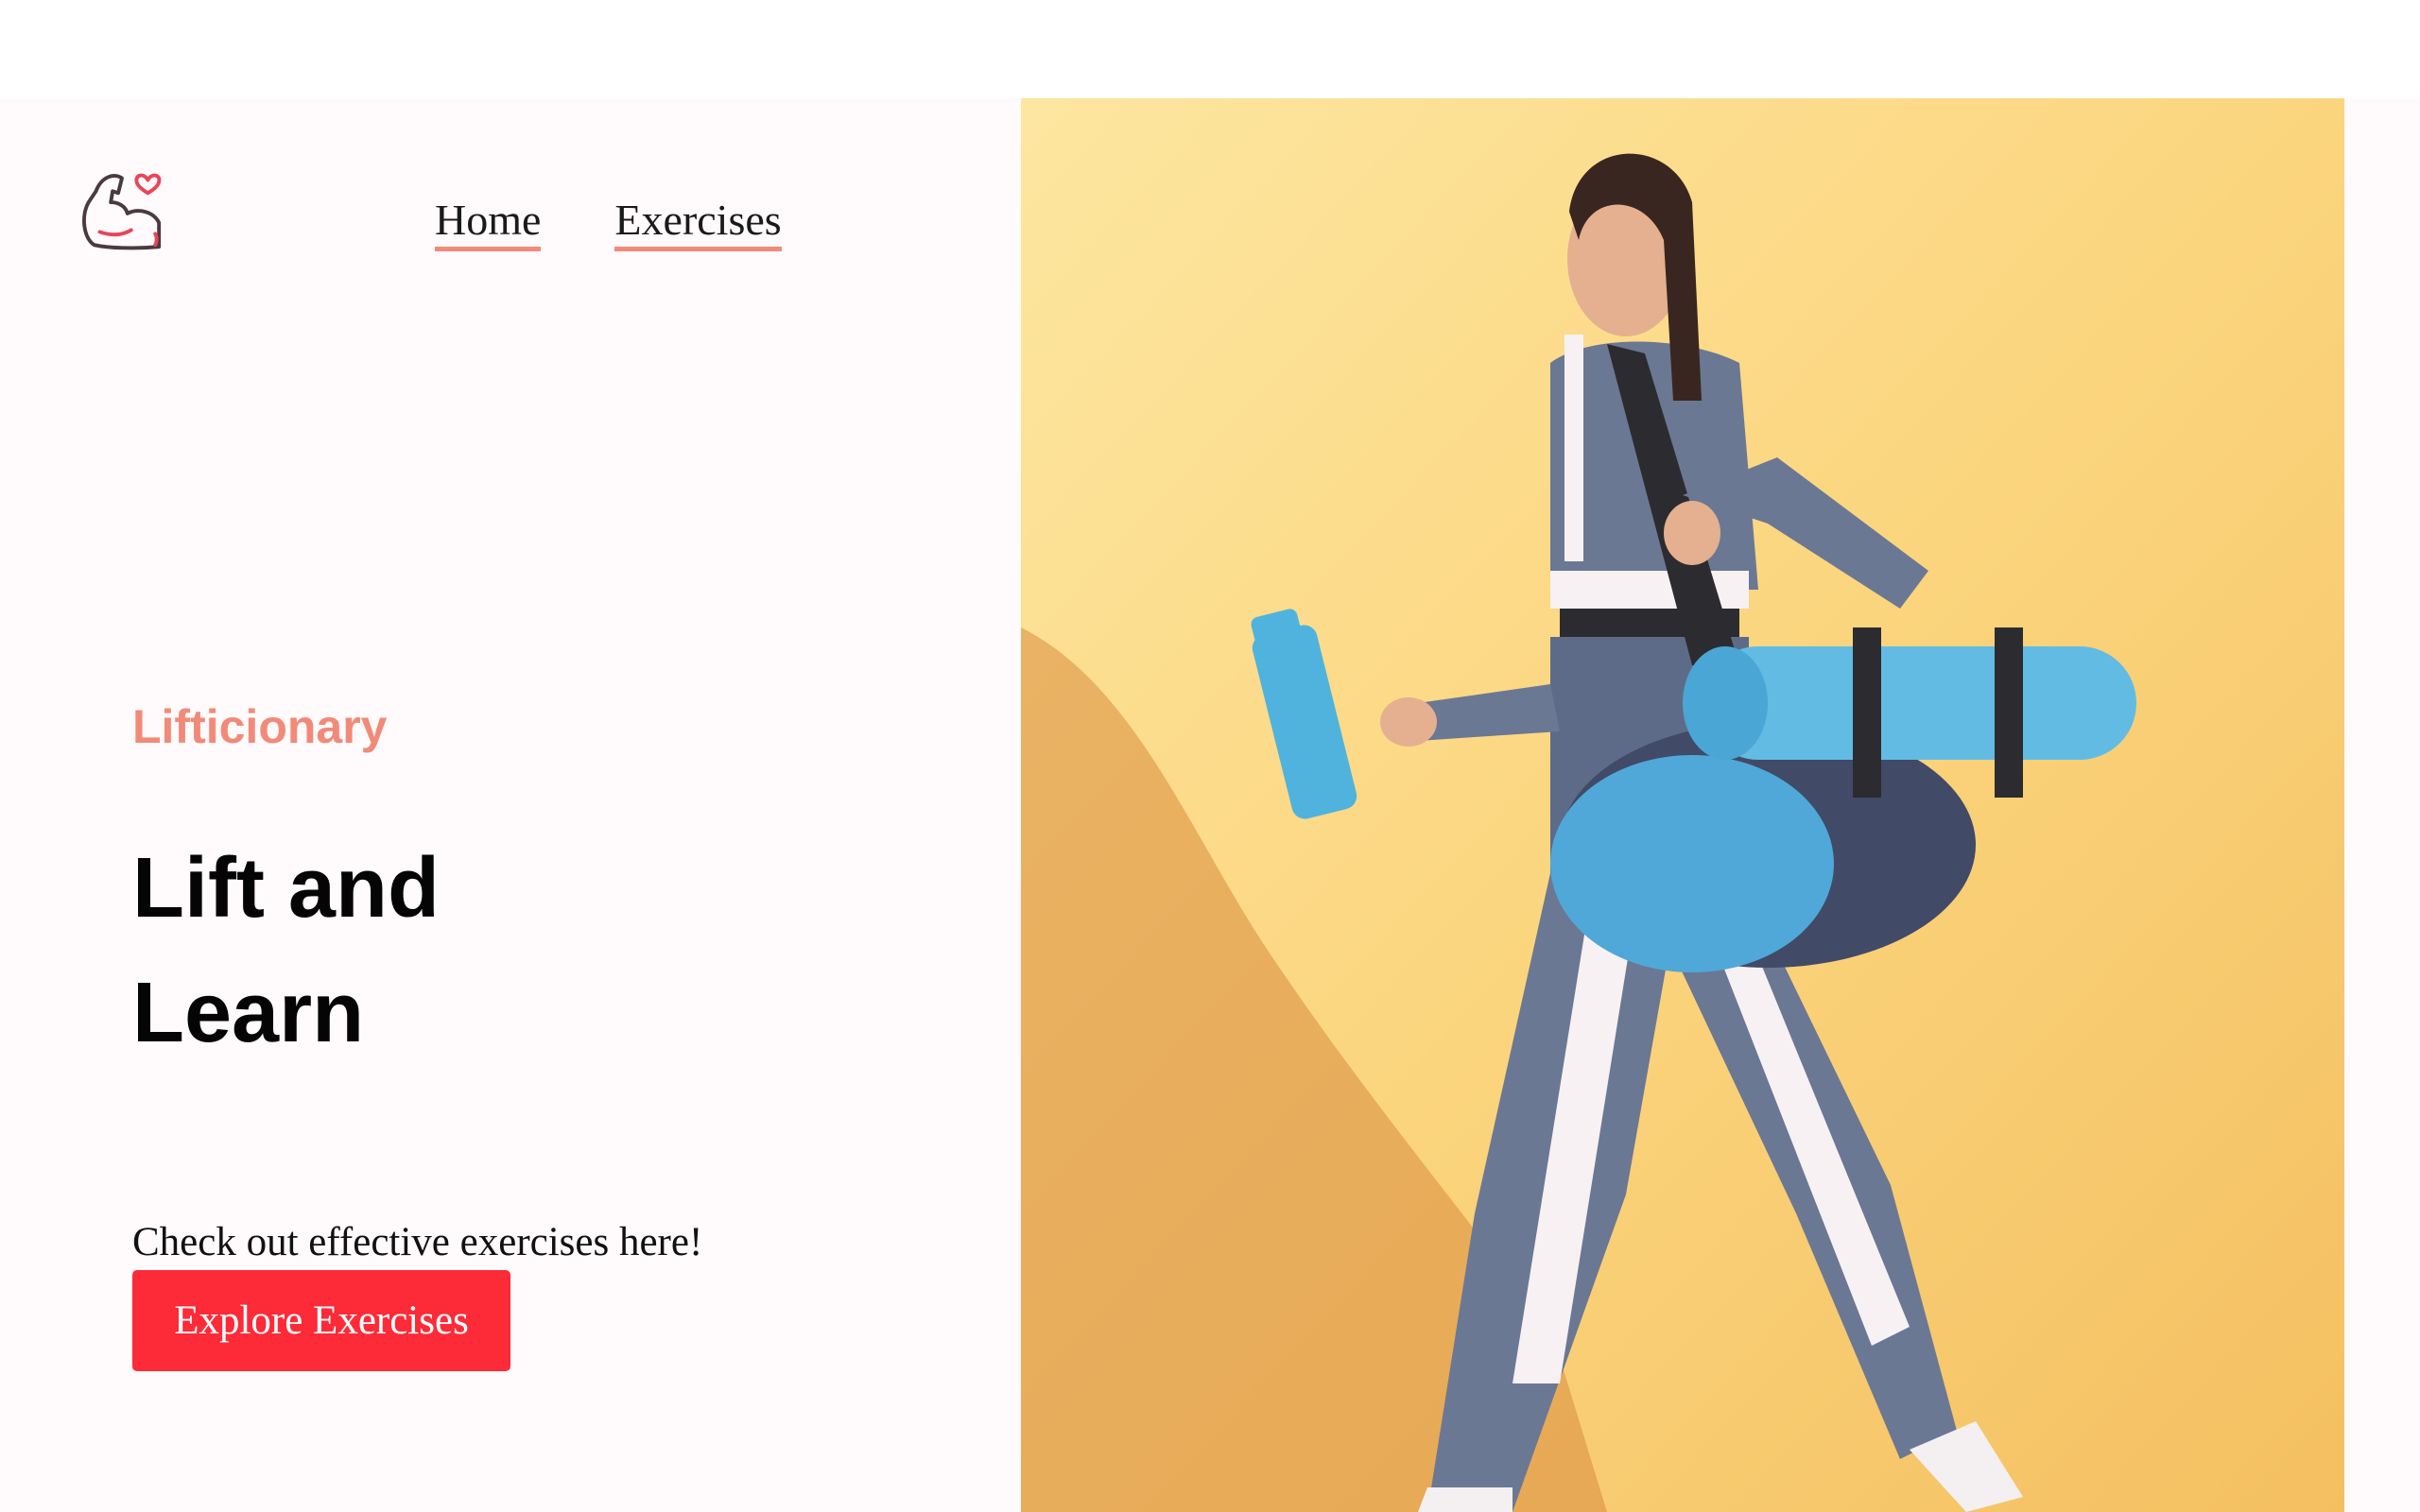  Describe the element at coordinates (608, 223) in the screenshot. I see `main-nav: Home Exercises` at that location.